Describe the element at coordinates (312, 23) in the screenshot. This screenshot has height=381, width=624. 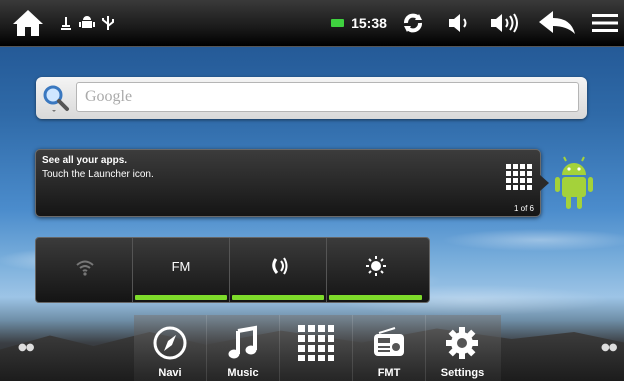
I see `status-bar: 15:38` at that location.